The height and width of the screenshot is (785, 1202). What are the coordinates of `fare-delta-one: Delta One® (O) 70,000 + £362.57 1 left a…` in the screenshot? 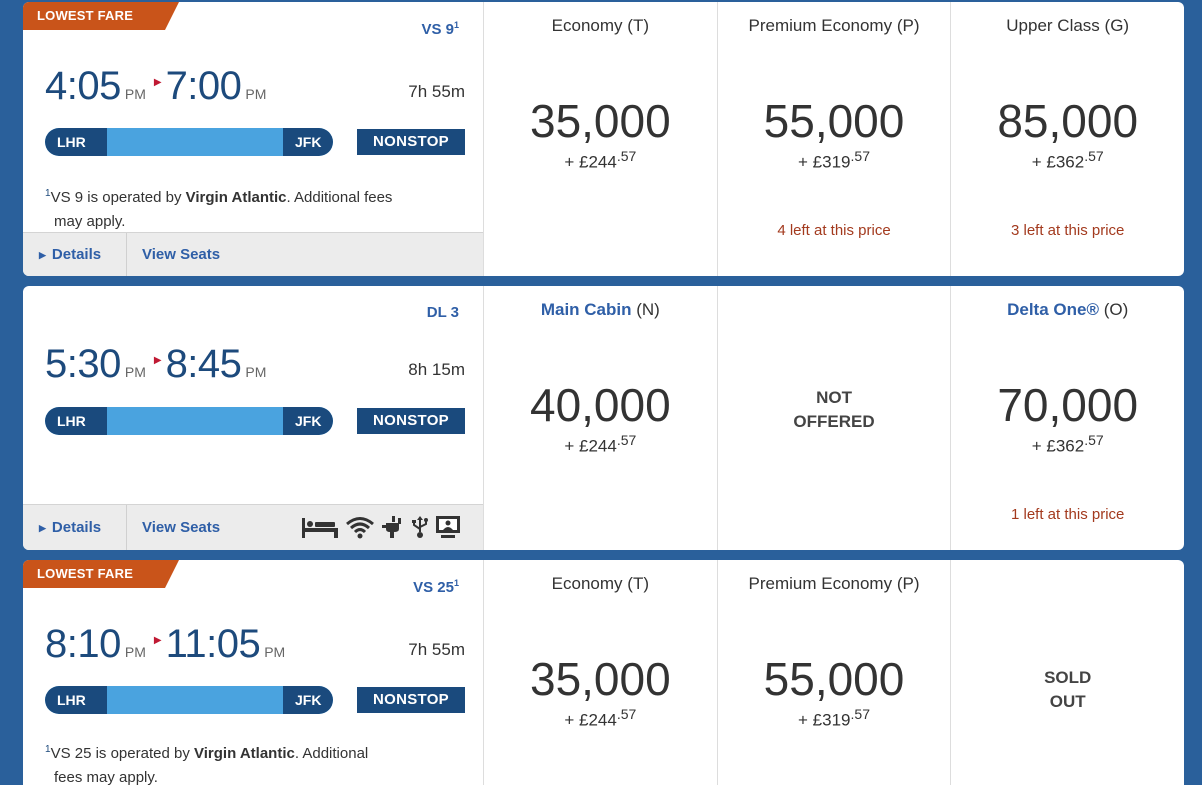 It's located at (1067, 418).